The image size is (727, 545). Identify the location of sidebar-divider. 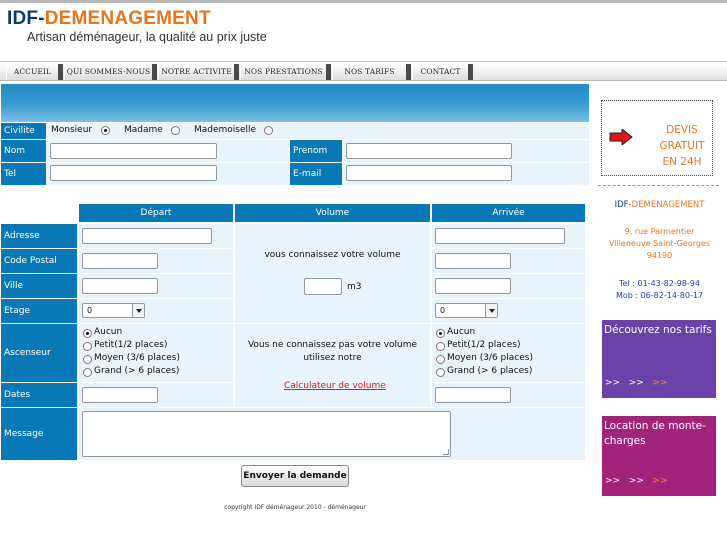
(658, 185).